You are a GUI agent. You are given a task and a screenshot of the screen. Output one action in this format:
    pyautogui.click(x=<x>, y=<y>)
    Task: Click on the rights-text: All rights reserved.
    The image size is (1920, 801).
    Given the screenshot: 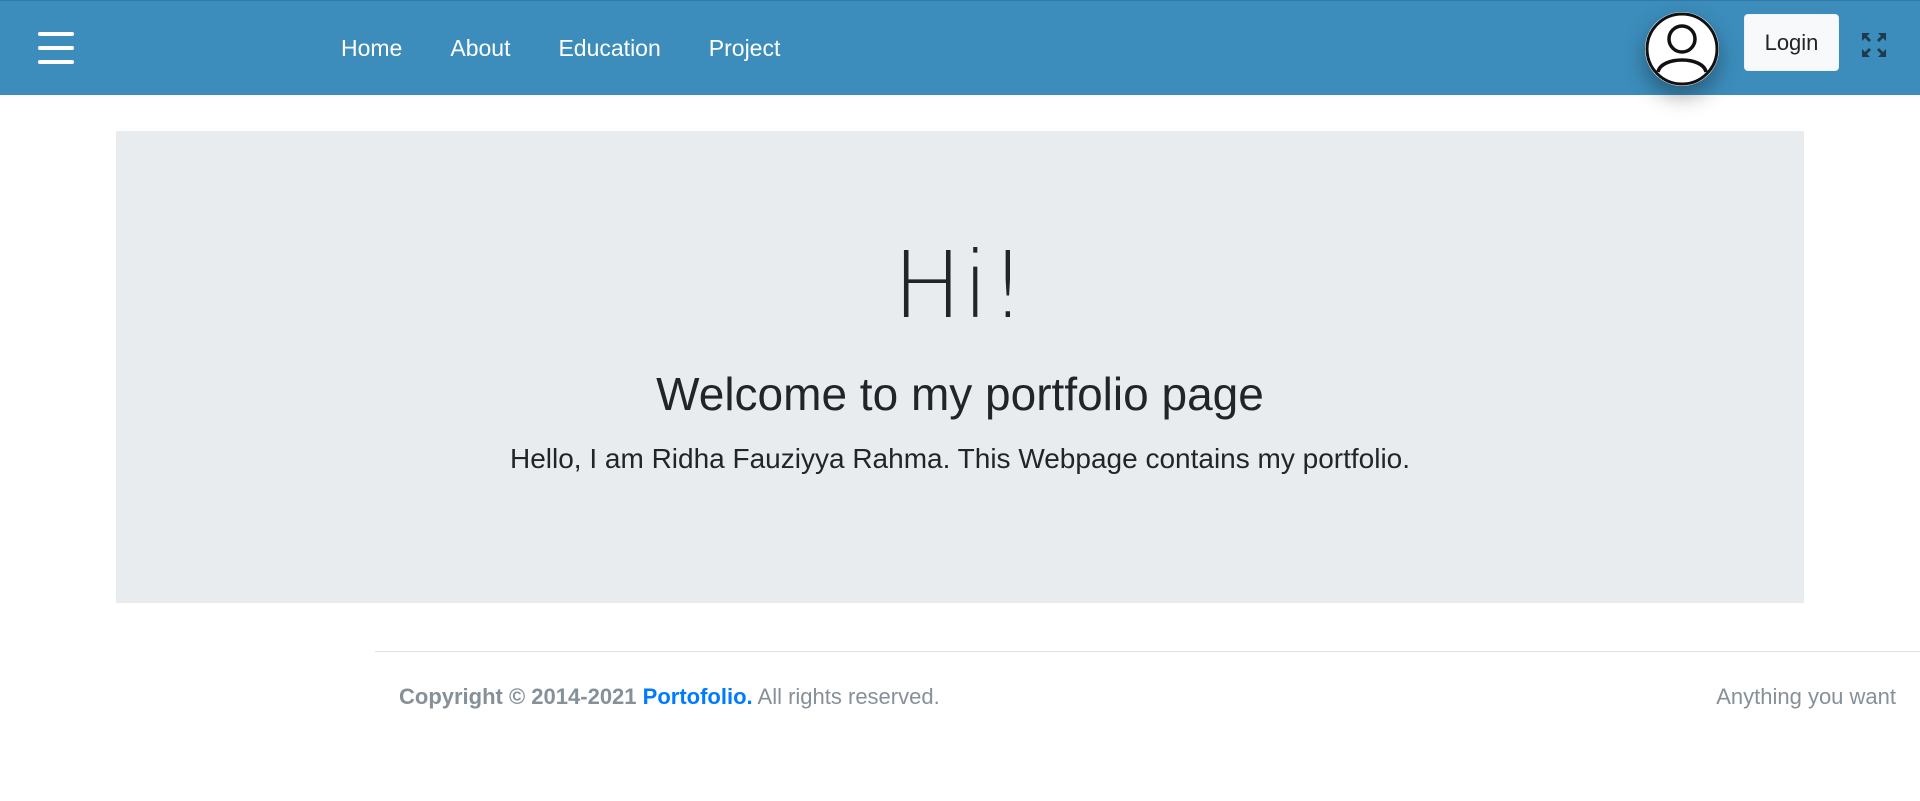 What is the action you would take?
    pyautogui.click(x=846, y=696)
    